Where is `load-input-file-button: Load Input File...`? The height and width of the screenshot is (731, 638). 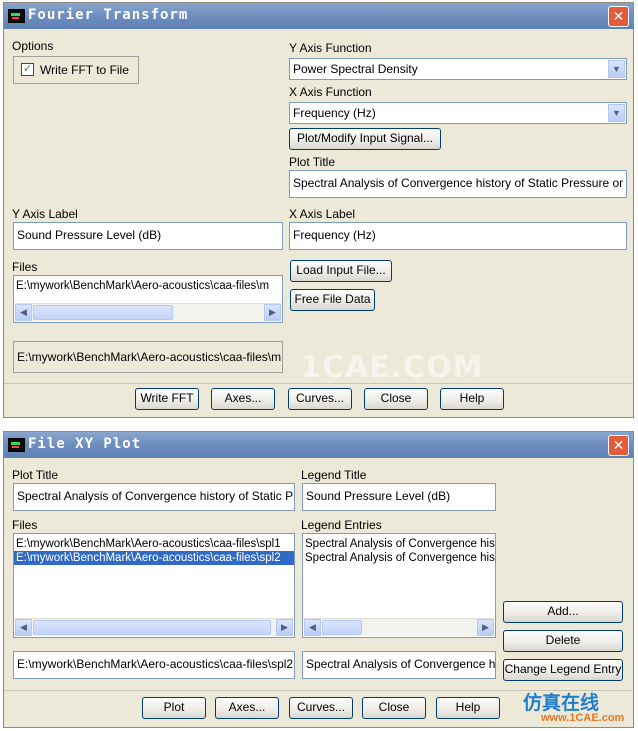 load-input-file-button: Load Input File... is located at coordinates (341, 271).